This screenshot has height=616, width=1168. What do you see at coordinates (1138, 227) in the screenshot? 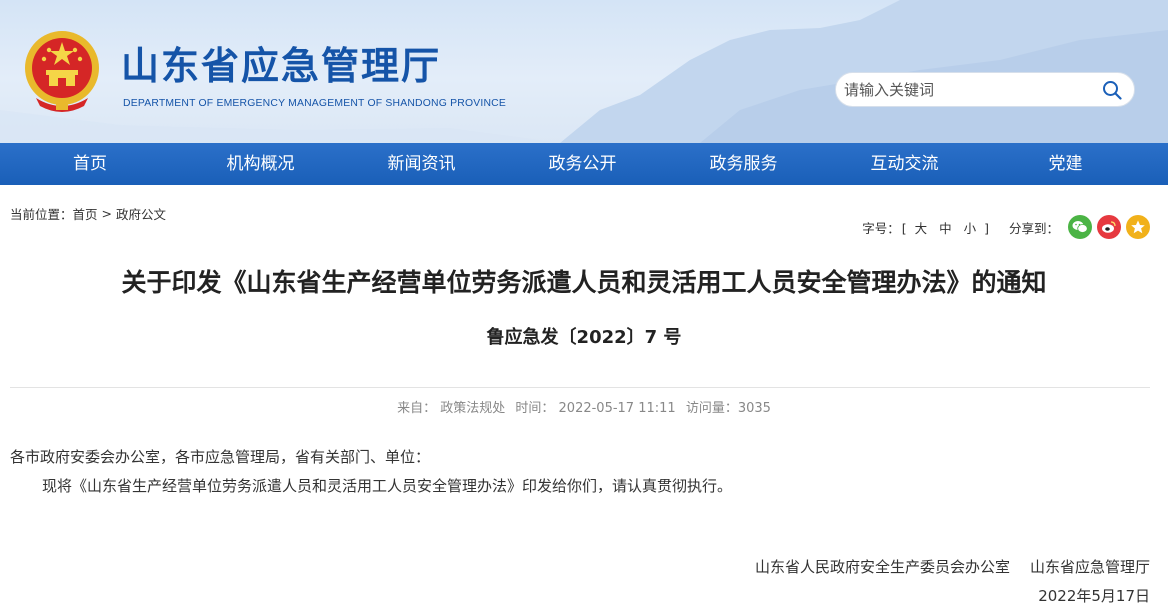
I see `favorite-star-icon` at bounding box center [1138, 227].